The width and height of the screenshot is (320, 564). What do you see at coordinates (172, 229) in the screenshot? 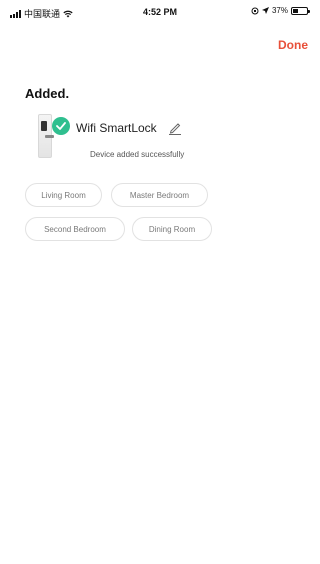
I see `room-chip-dining-room: Dining Room` at bounding box center [172, 229].